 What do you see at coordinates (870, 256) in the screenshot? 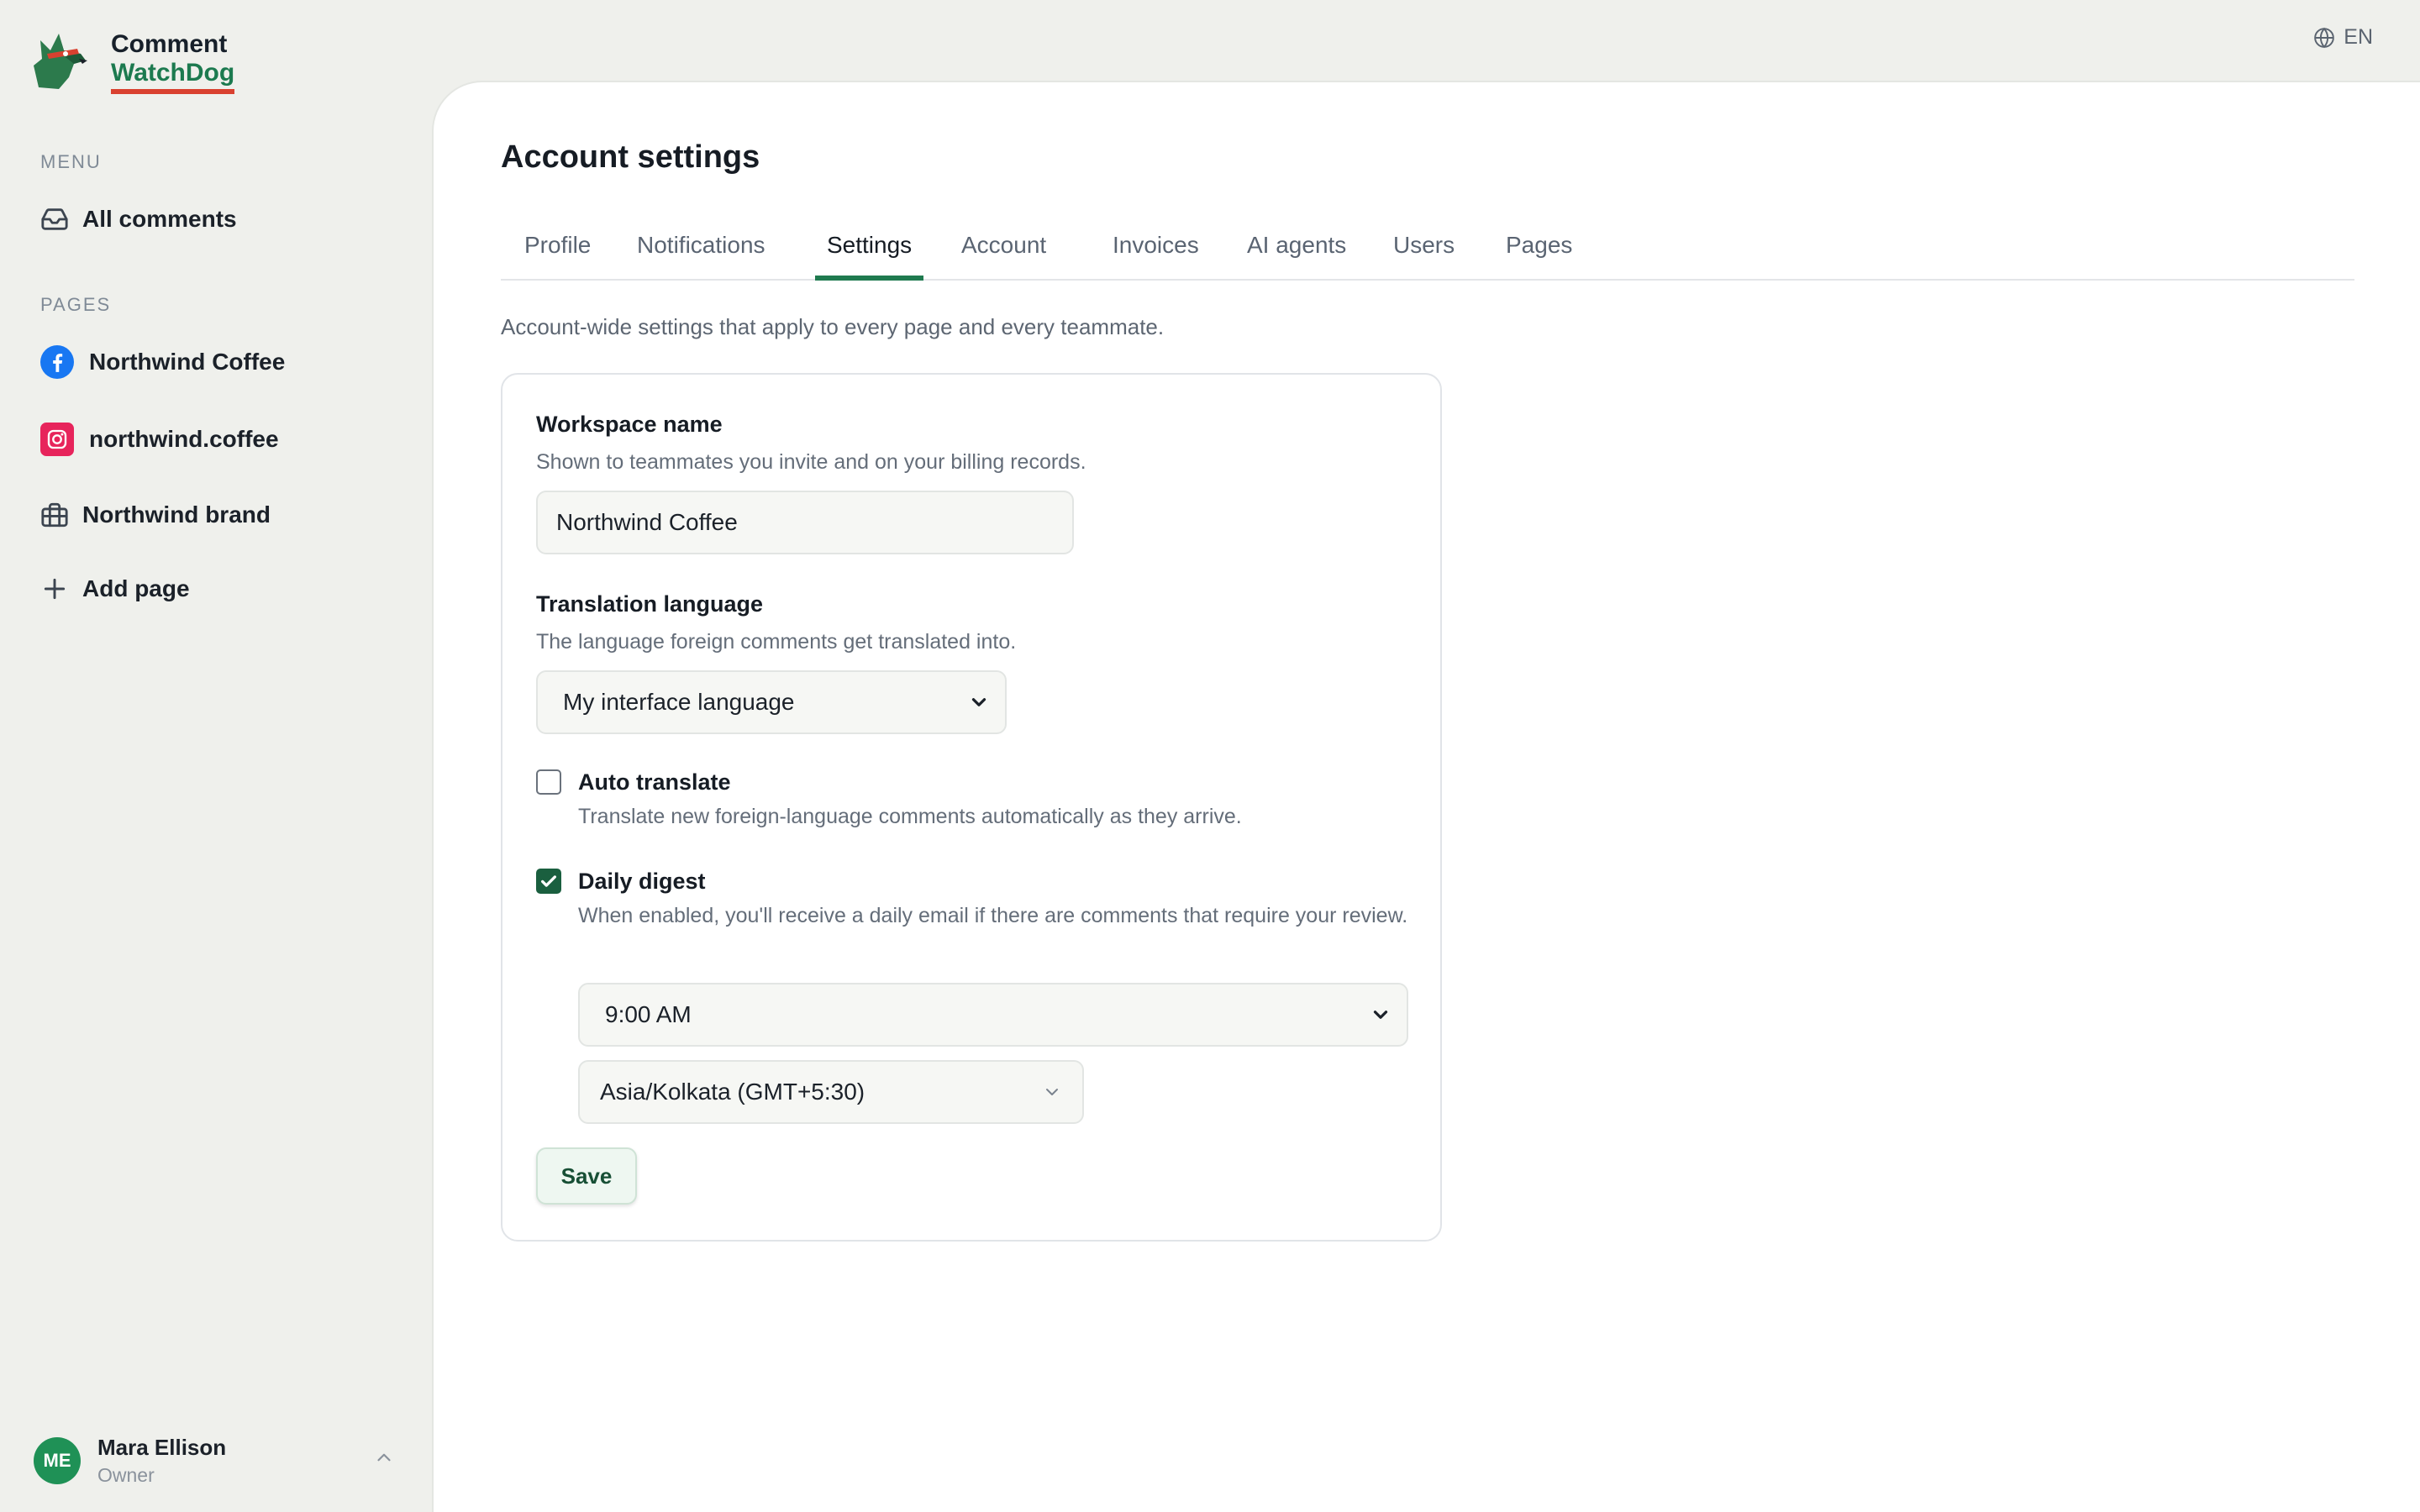
I see `tab-settings: Settings` at bounding box center [870, 256].